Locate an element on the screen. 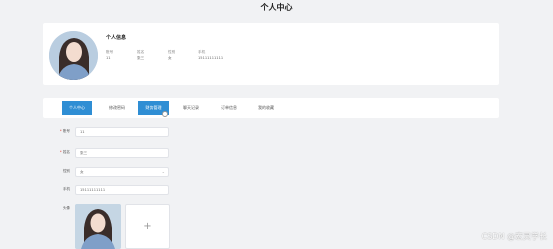 Image resolution: width=553 pixels, height=249 pixels. page-title: 个人中心 is located at coordinates (276, 7).